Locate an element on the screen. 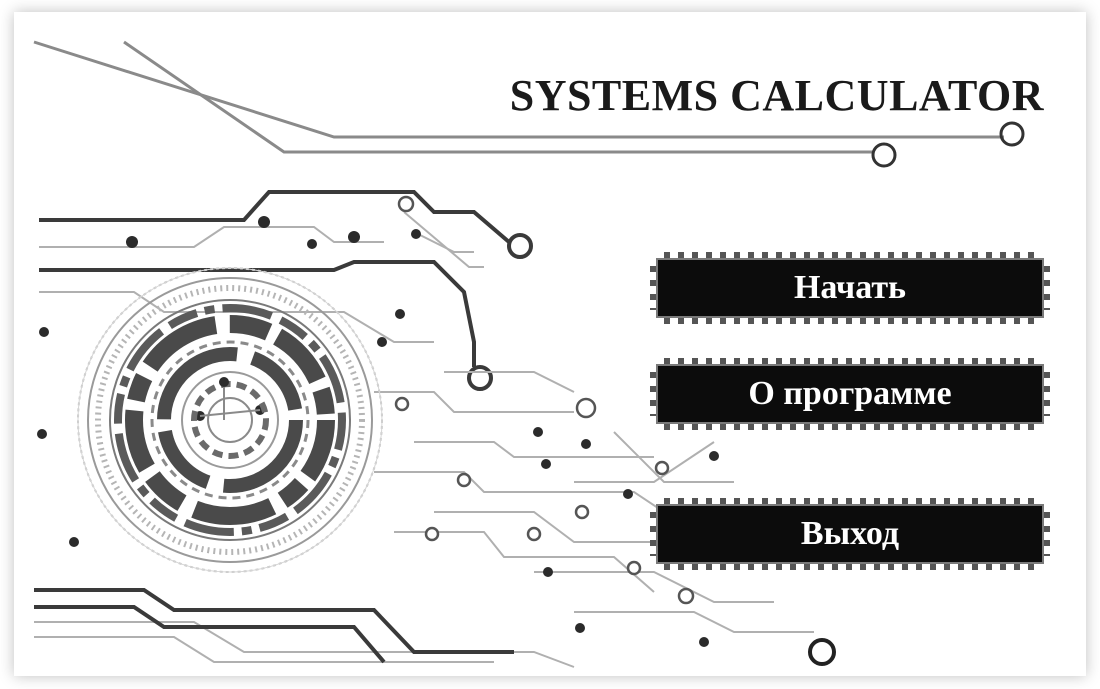 Image resolution: width=1100 pixels, height=689 pixels. about-button-label: О программе is located at coordinates (850, 393).